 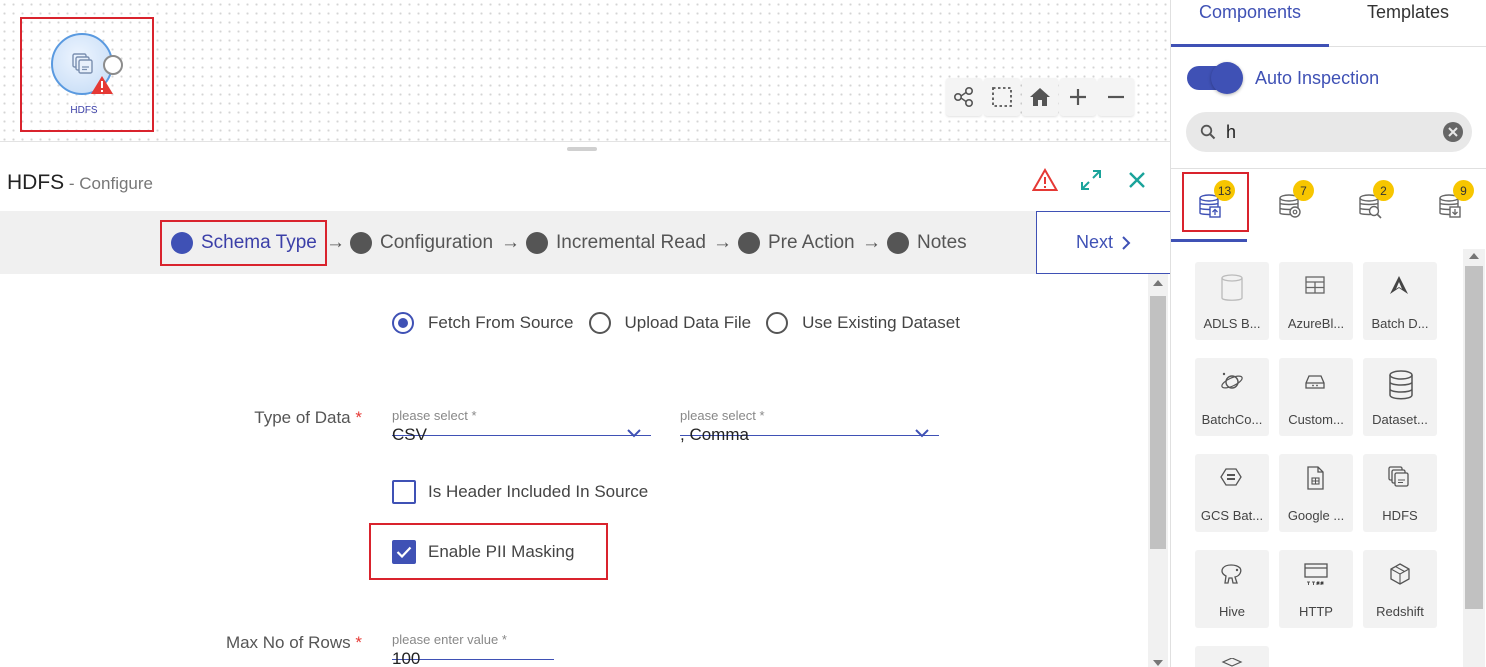 What do you see at coordinates (403, 323) in the screenshot?
I see `radio-fetch-from-source` at bounding box center [403, 323].